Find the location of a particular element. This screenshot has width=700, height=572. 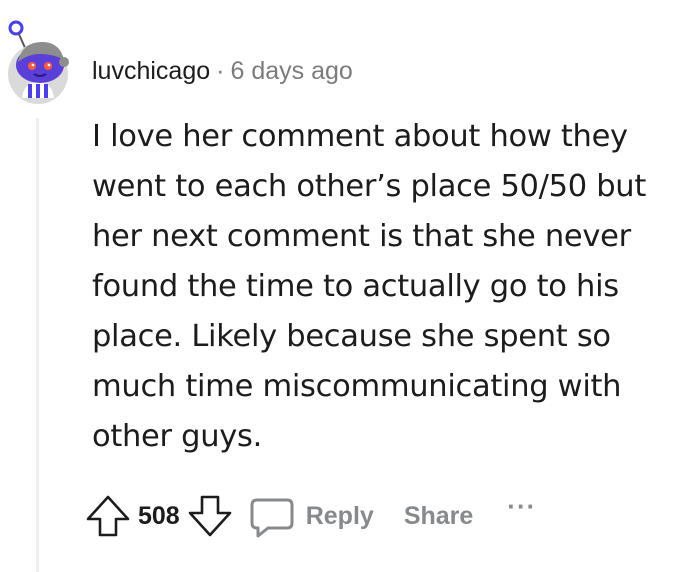

snoo-avatar-icon is located at coordinates (38, 62).